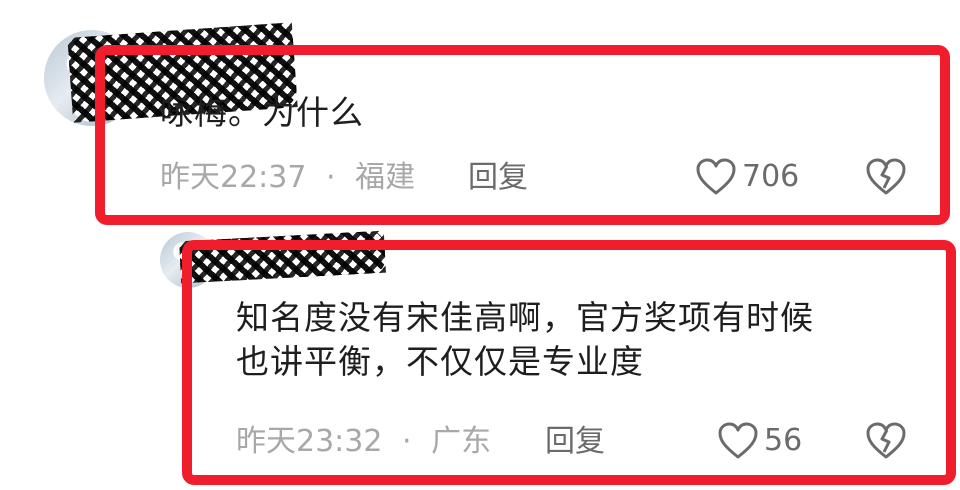 The height and width of the screenshot is (490, 960). I want to click on like-count: 706, so click(771, 176).